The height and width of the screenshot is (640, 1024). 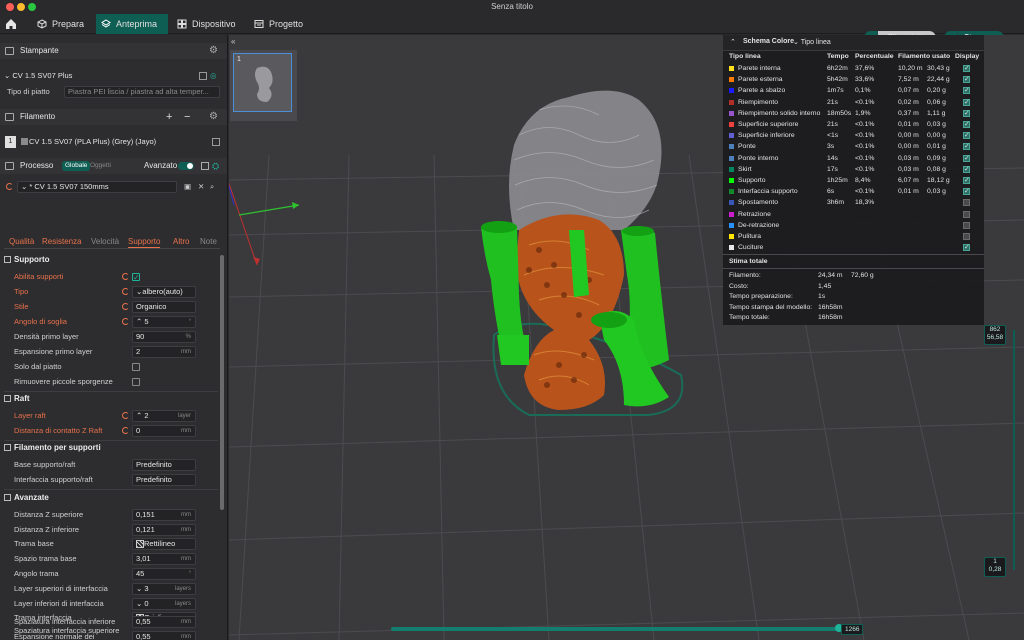 What do you see at coordinates (222, 382) in the screenshot?
I see `sidebar-scrollbar` at bounding box center [222, 382].